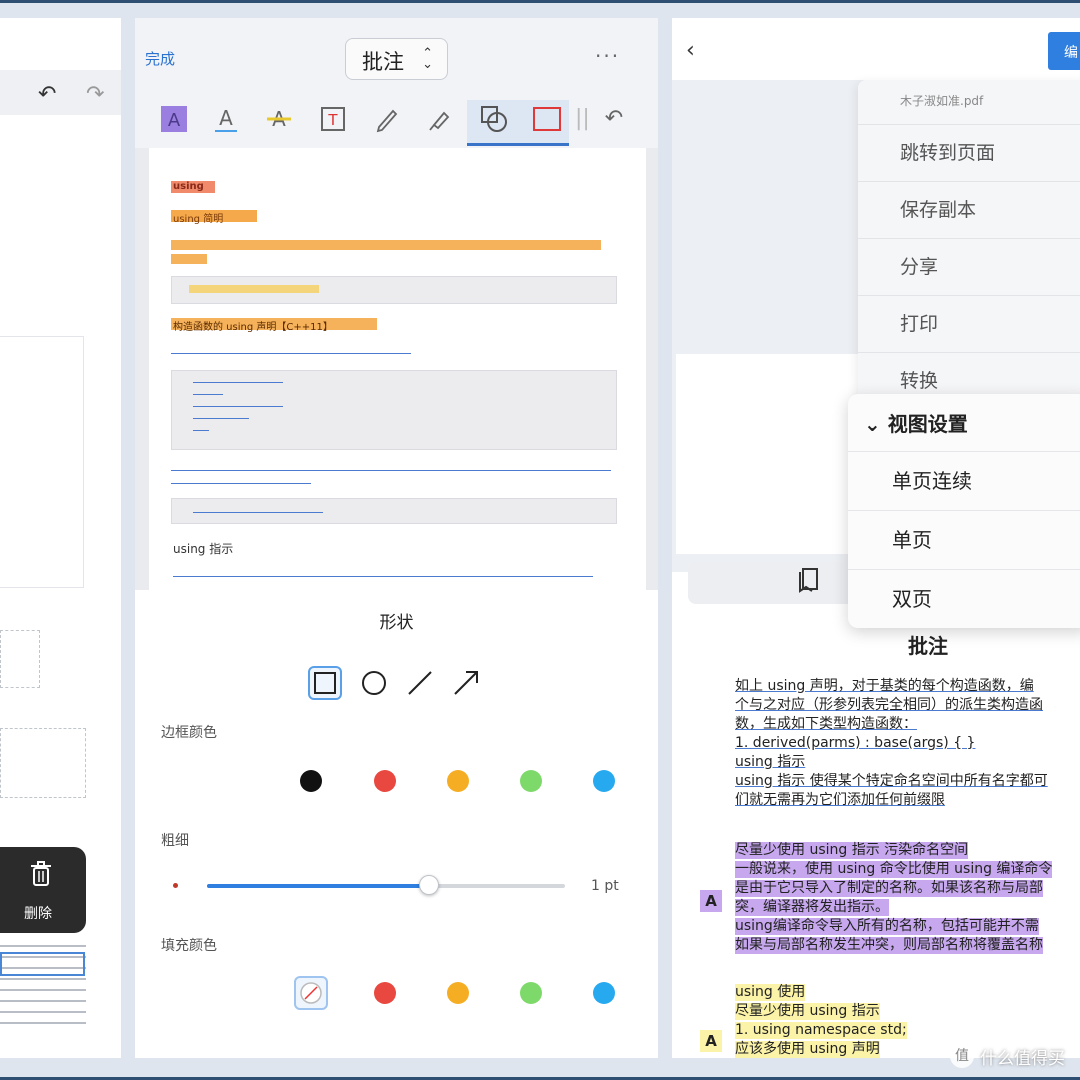 Image resolution: width=1080 pixels, height=1080 pixels. Describe the element at coordinates (387, 119) in the screenshot. I see `pencil-icon` at that location.